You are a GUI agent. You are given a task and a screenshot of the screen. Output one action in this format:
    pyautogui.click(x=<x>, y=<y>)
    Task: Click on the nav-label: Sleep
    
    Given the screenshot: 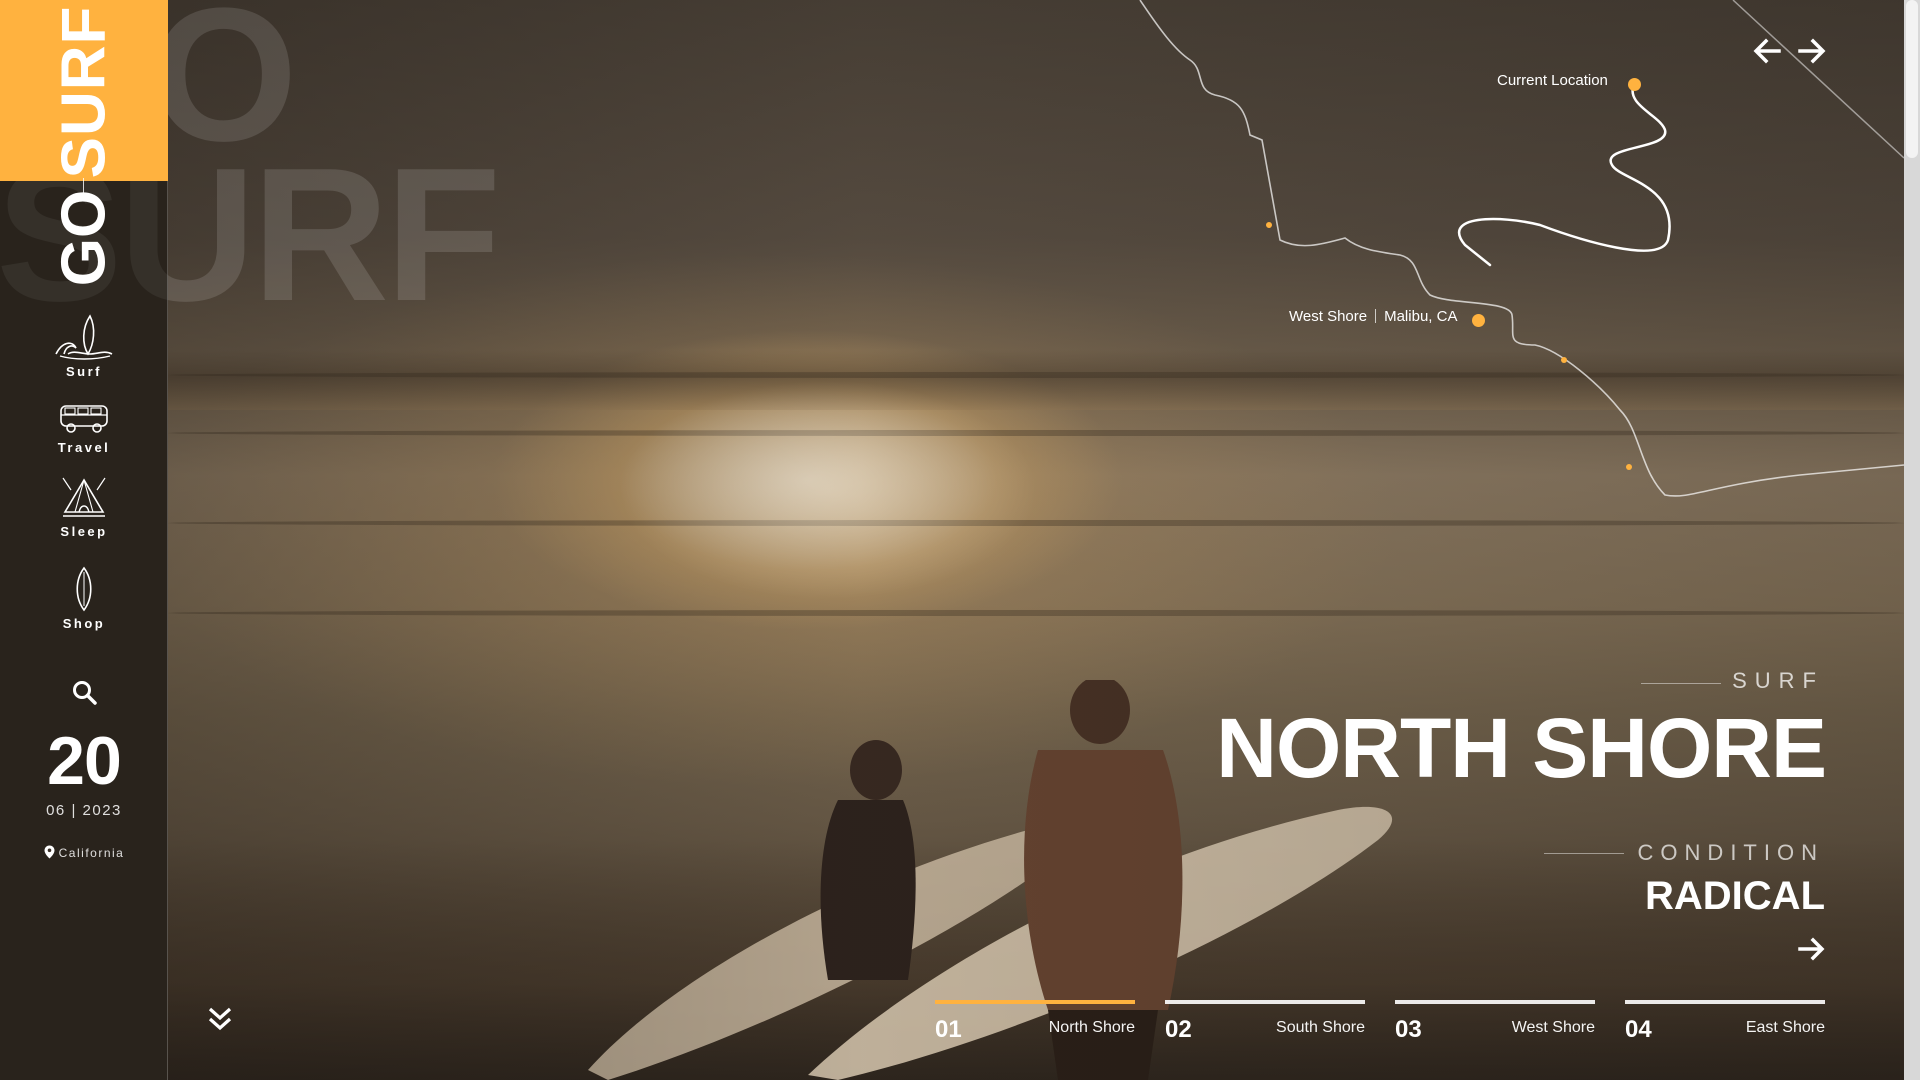 What is the action you would take?
    pyautogui.click(x=84, y=531)
    